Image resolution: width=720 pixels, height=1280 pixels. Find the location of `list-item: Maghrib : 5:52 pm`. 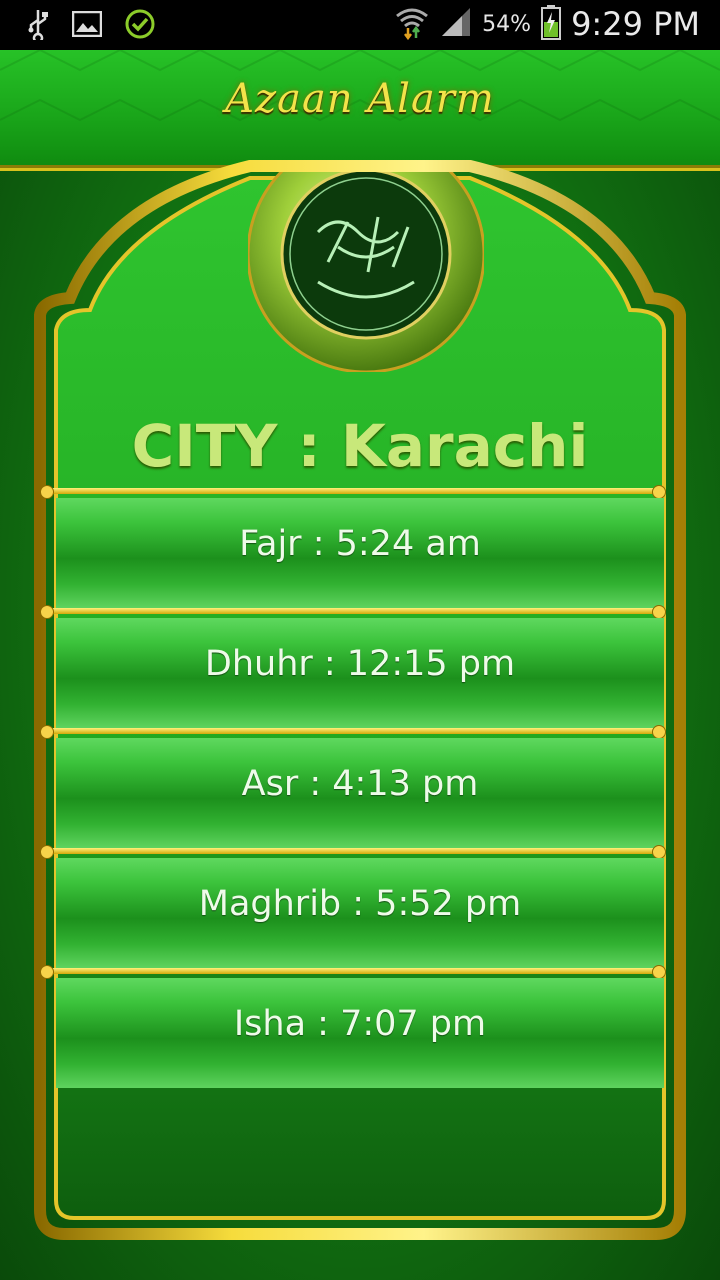

list-item: Maghrib : 5:52 pm is located at coordinates (353, 908).